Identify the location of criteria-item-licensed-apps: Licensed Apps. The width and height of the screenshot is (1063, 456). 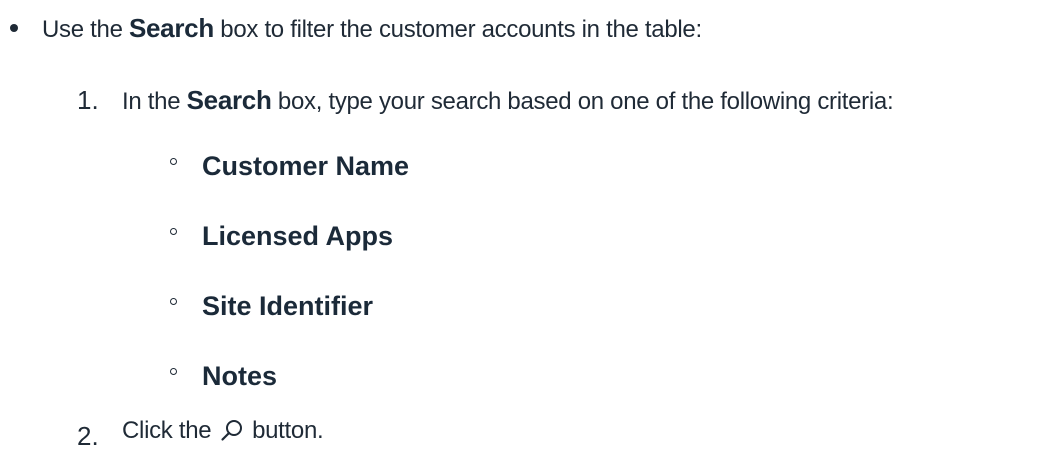
(298, 236).